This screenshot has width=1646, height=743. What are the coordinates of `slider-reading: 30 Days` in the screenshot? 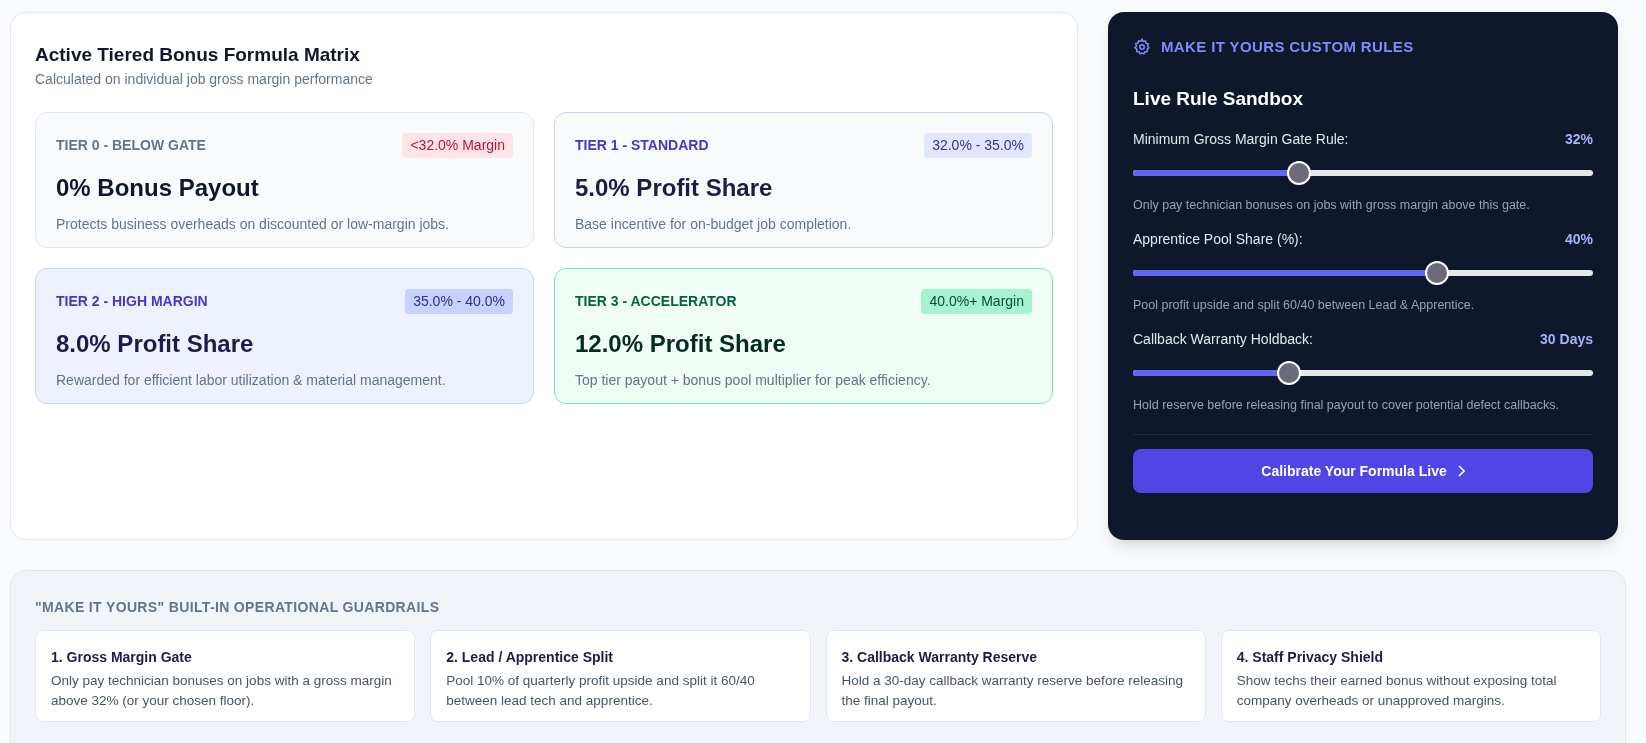 It's located at (1566, 339).